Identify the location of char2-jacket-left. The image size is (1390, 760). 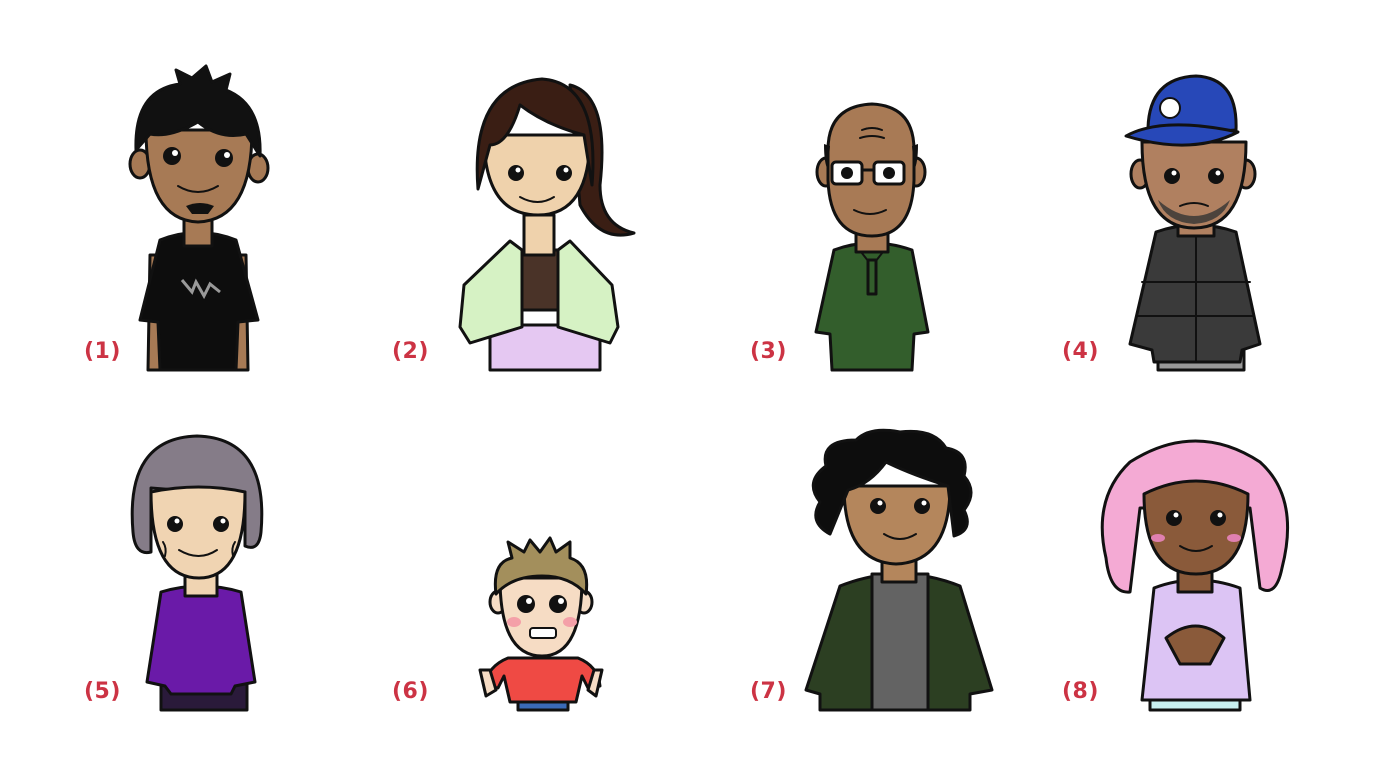
(491, 292).